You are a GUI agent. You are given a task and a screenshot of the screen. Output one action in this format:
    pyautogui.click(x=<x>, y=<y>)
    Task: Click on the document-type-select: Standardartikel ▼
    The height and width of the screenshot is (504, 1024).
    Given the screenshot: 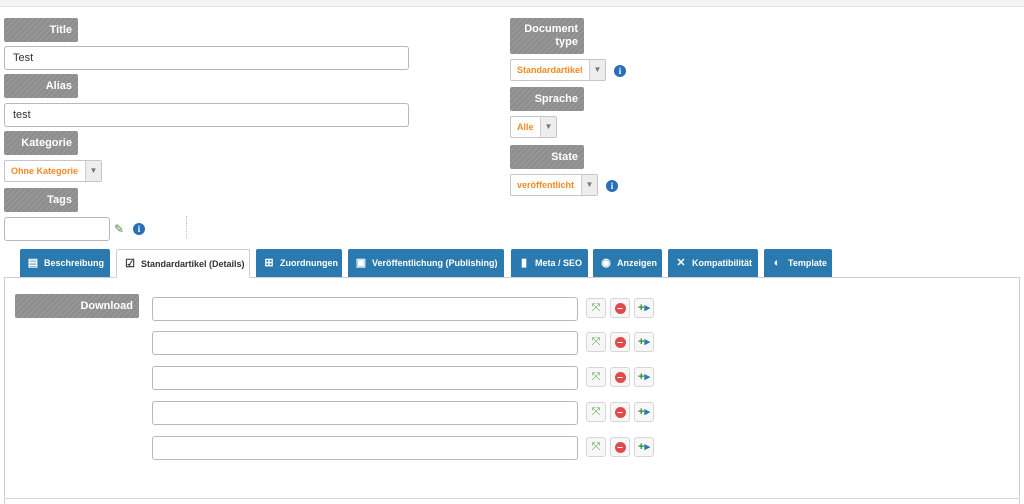 What is the action you would take?
    pyautogui.click(x=558, y=70)
    